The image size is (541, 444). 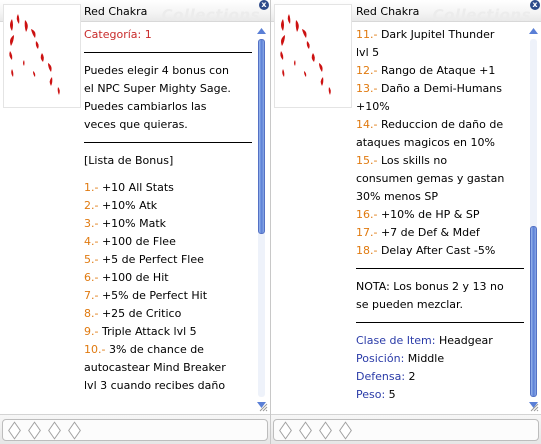 What do you see at coordinates (440, 143) in the screenshot?
I see `description-line: ataques magicos en 10%` at bounding box center [440, 143].